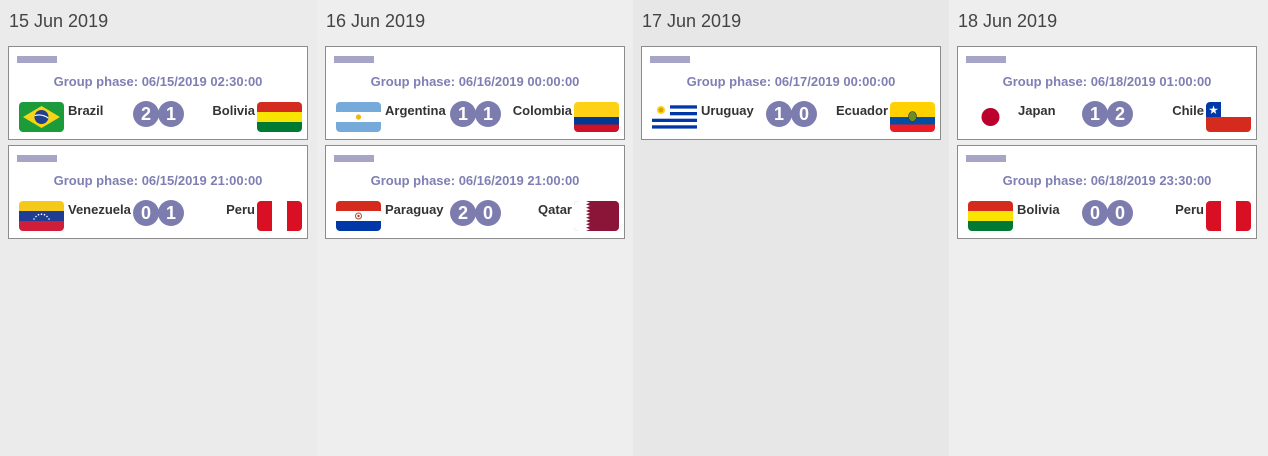 This screenshot has width=1268, height=456. What do you see at coordinates (376, 21) in the screenshot?
I see `day-date: 16 Jun 2019` at bounding box center [376, 21].